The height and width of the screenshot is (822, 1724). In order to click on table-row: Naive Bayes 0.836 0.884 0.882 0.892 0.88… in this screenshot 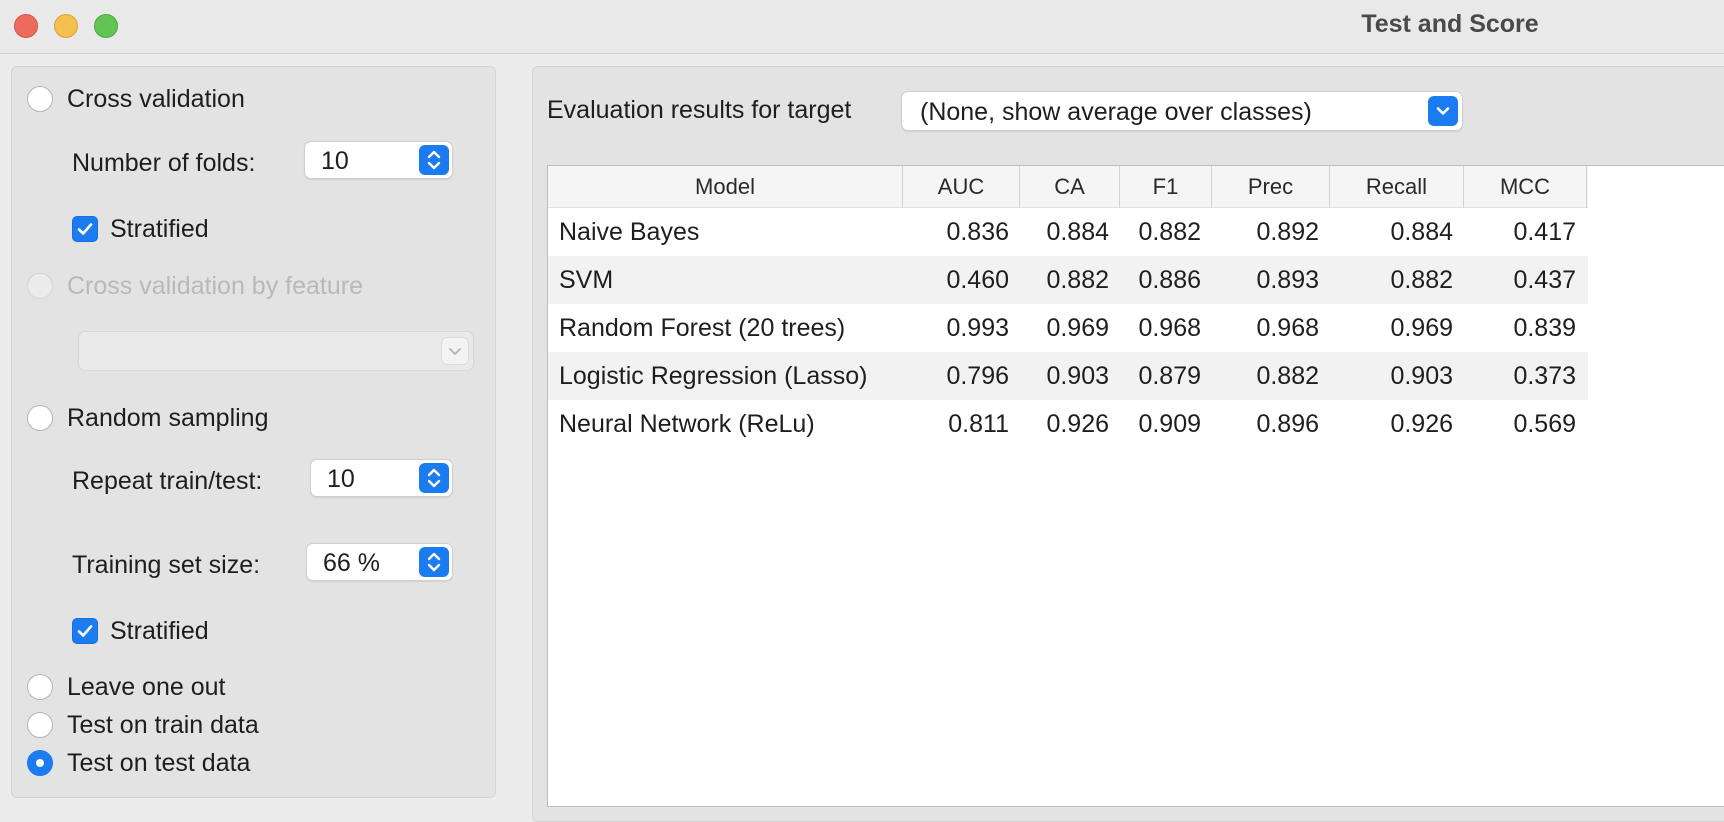, I will do `click(1068, 232)`.